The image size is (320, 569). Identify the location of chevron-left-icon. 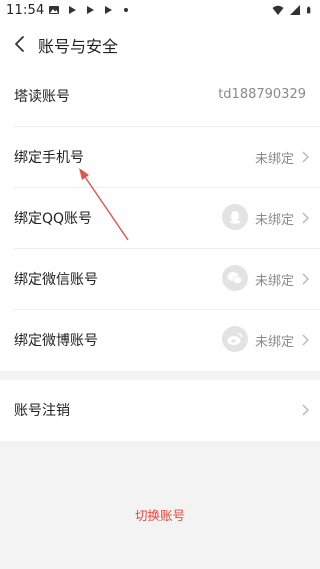
(19, 44).